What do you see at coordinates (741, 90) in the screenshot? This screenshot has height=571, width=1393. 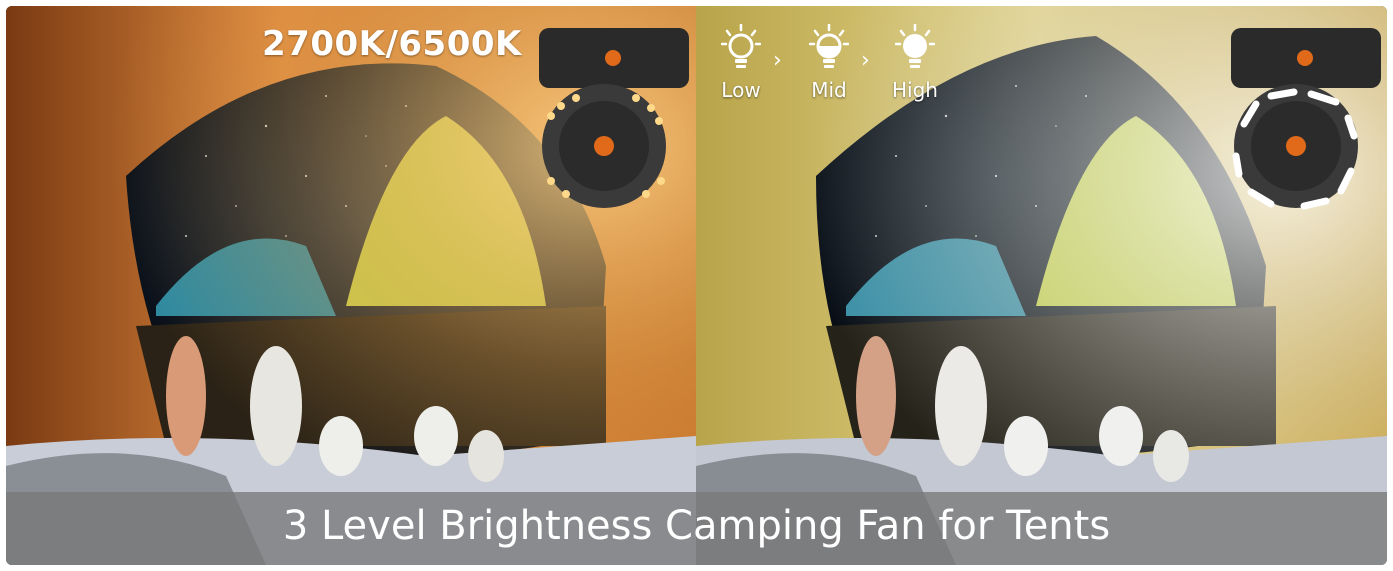 I see `level-low-label: Low` at bounding box center [741, 90].